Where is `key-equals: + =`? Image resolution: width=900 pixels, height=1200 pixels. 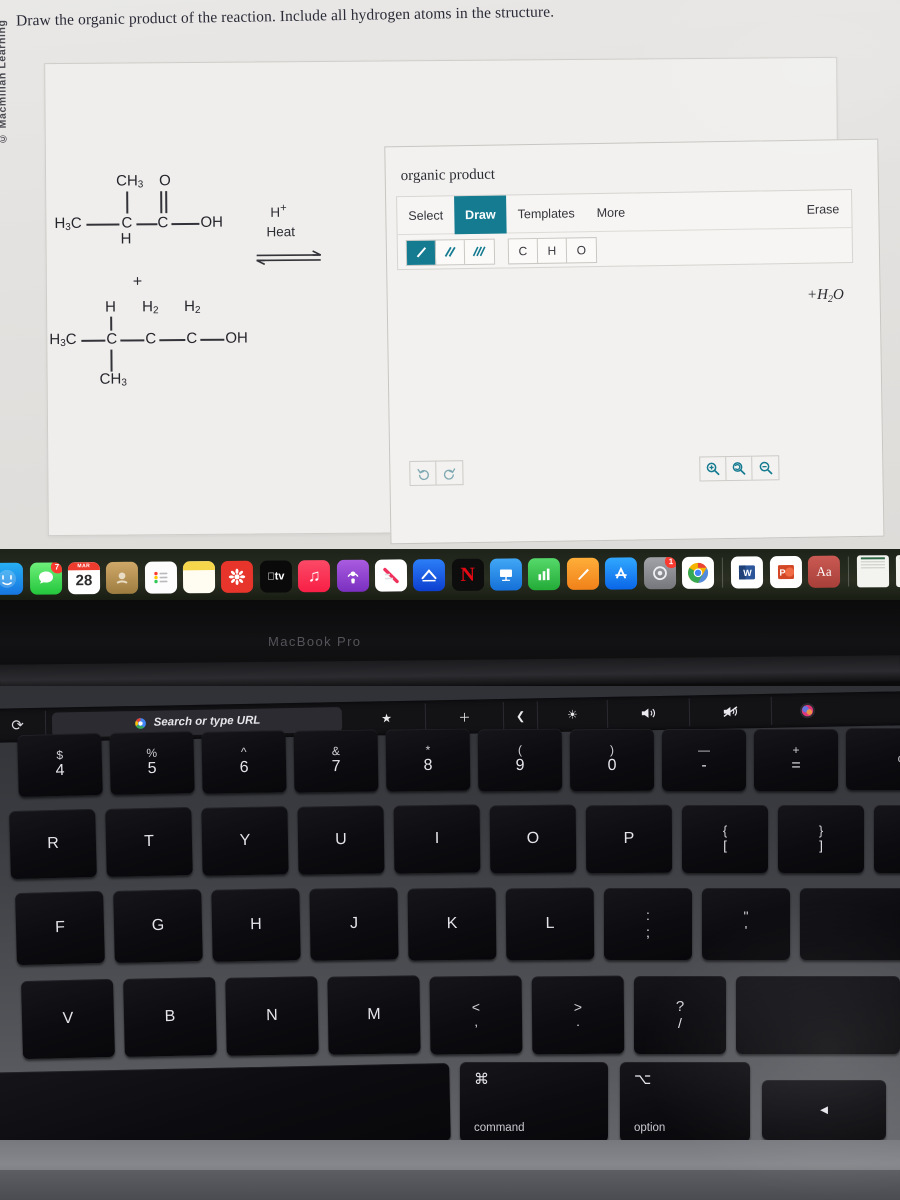 key-equals: + = is located at coordinates (796, 760).